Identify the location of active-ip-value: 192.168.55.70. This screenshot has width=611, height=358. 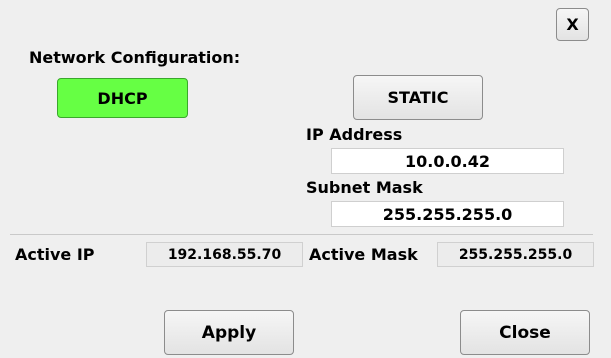
(224, 254).